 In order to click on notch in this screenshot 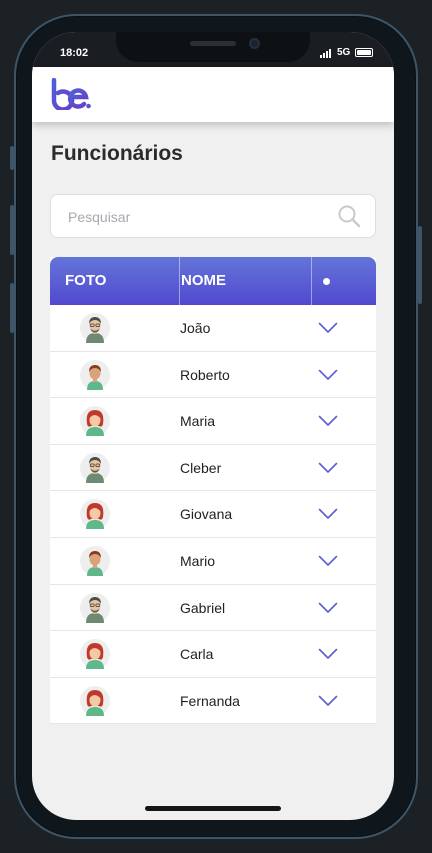, I will do `click(213, 47)`.